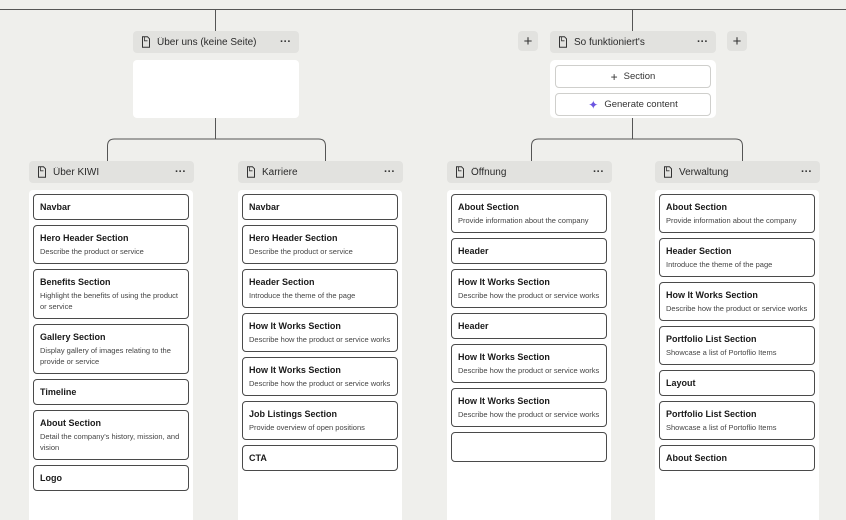  I want to click on section-card: Timeline, so click(111, 392).